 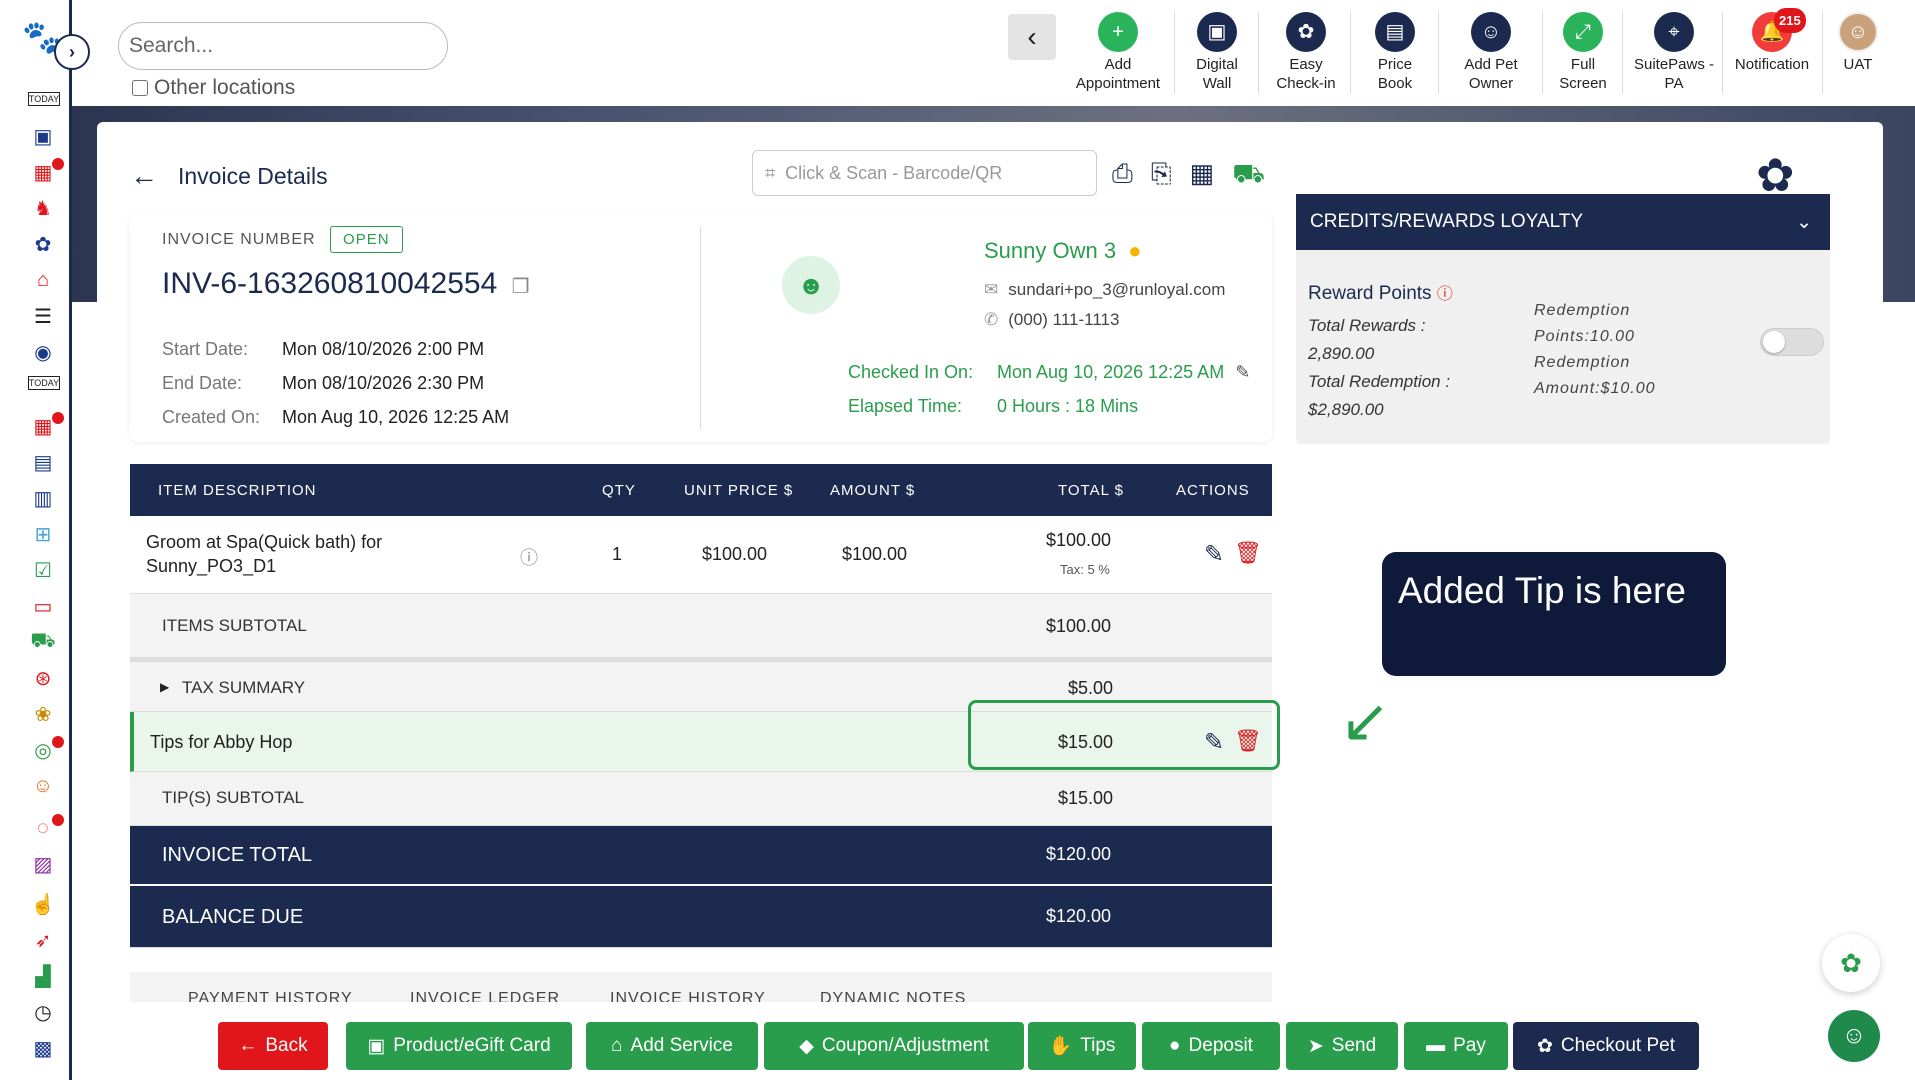 What do you see at coordinates (1214, 554) in the screenshot?
I see `edit-icon: ✎` at bounding box center [1214, 554].